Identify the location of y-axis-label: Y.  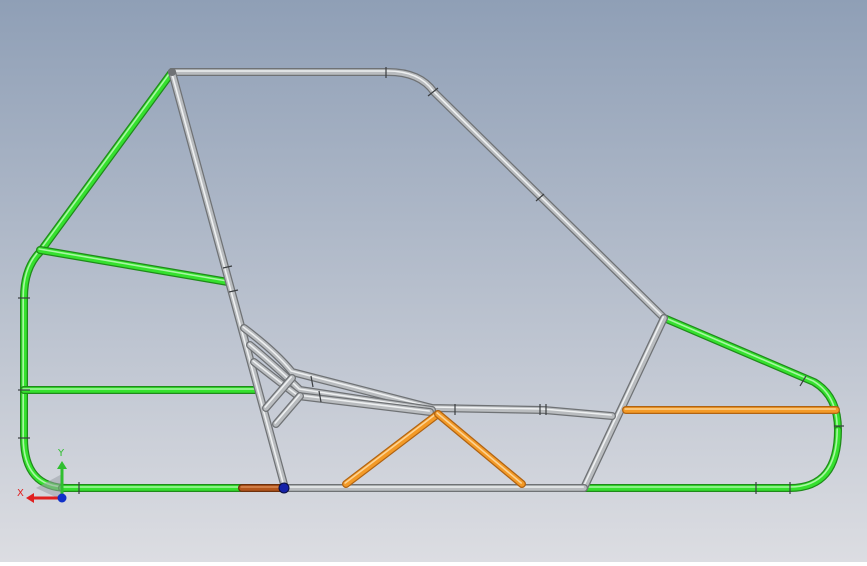
(61, 453).